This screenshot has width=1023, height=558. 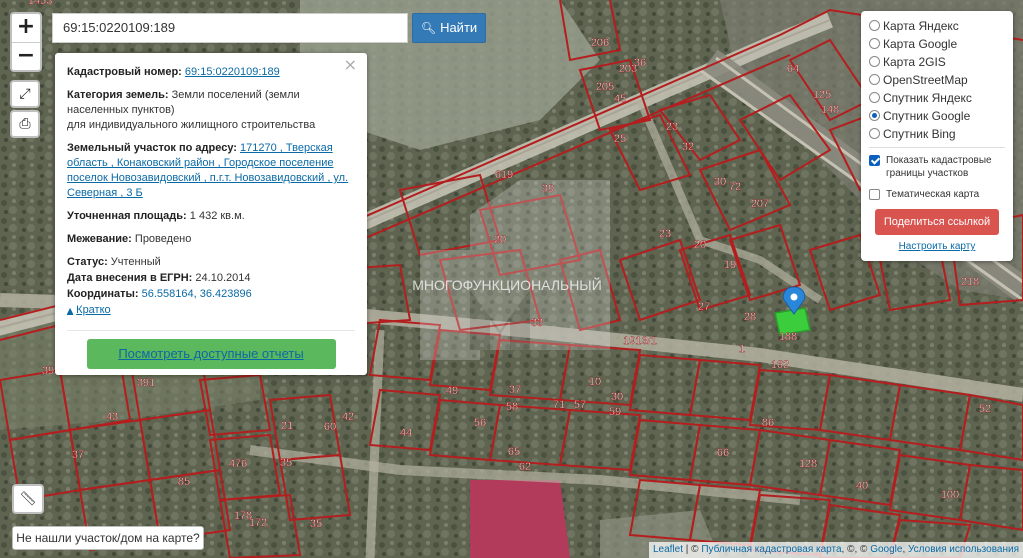 What do you see at coordinates (230, 28) in the screenshot?
I see `search-input: 69:15:0220109:189` at bounding box center [230, 28].